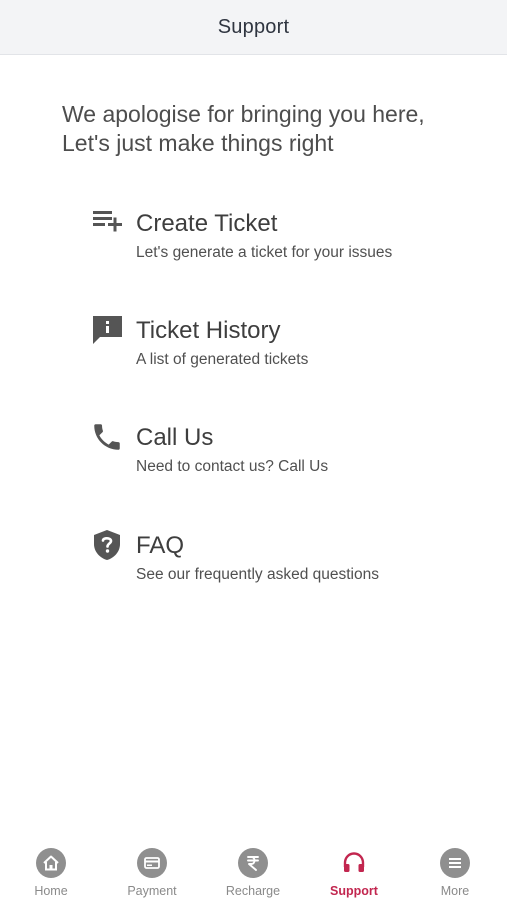  What do you see at coordinates (160, 545) in the screenshot?
I see `faq-title: FAQ` at bounding box center [160, 545].